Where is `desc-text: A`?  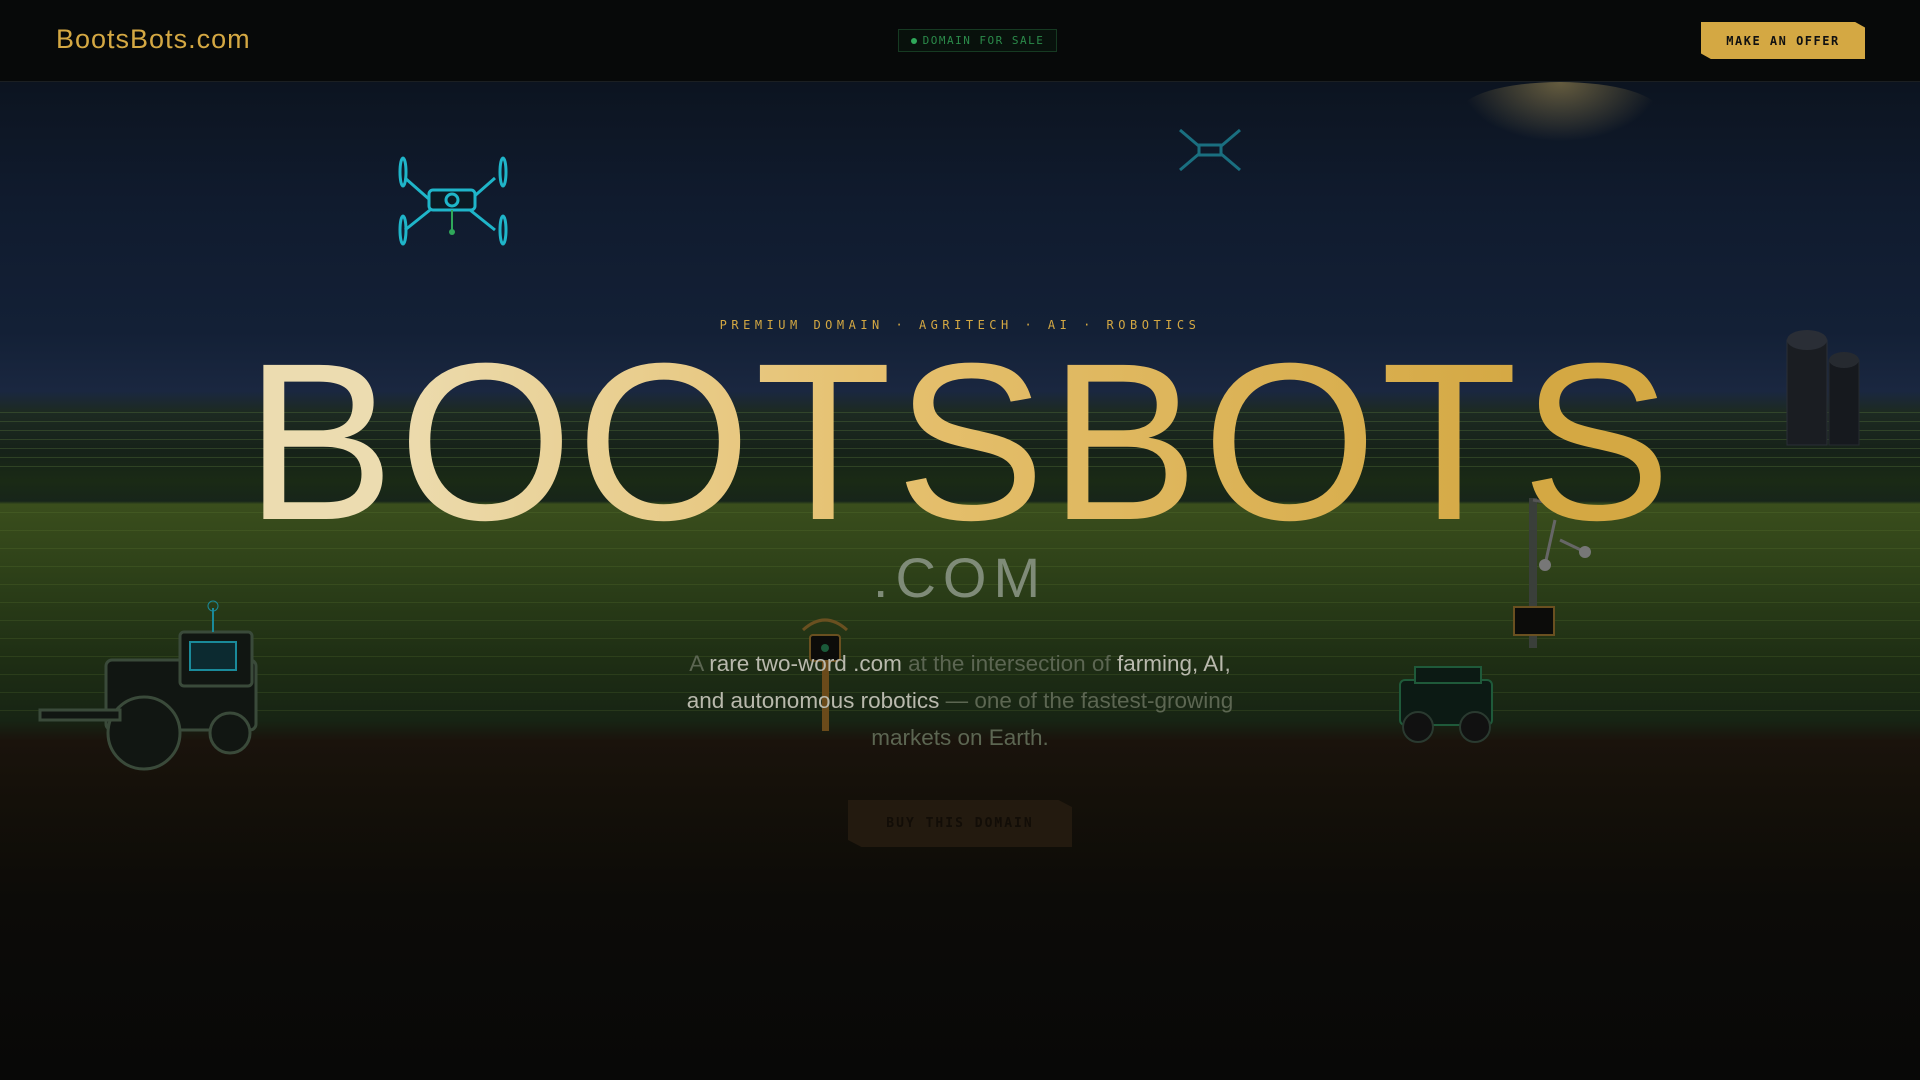
desc-text: A is located at coordinates (699, 663).